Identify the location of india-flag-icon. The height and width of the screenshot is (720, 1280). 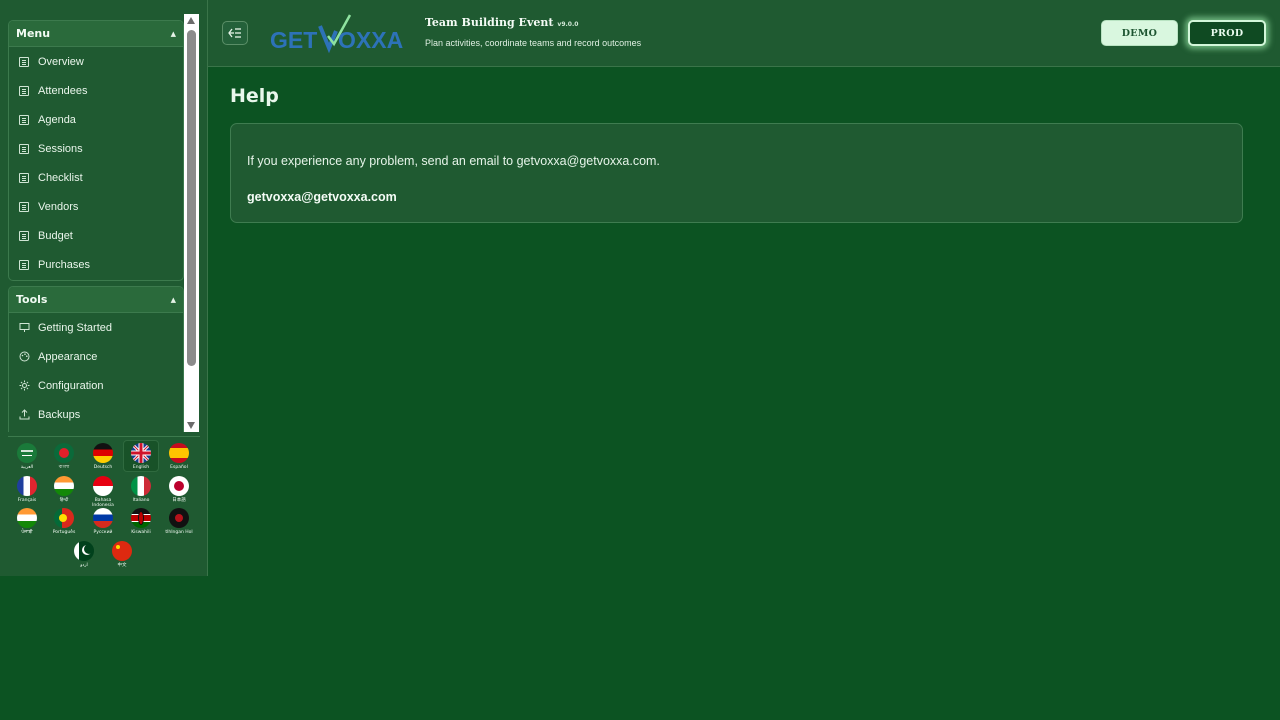
(27, 518).